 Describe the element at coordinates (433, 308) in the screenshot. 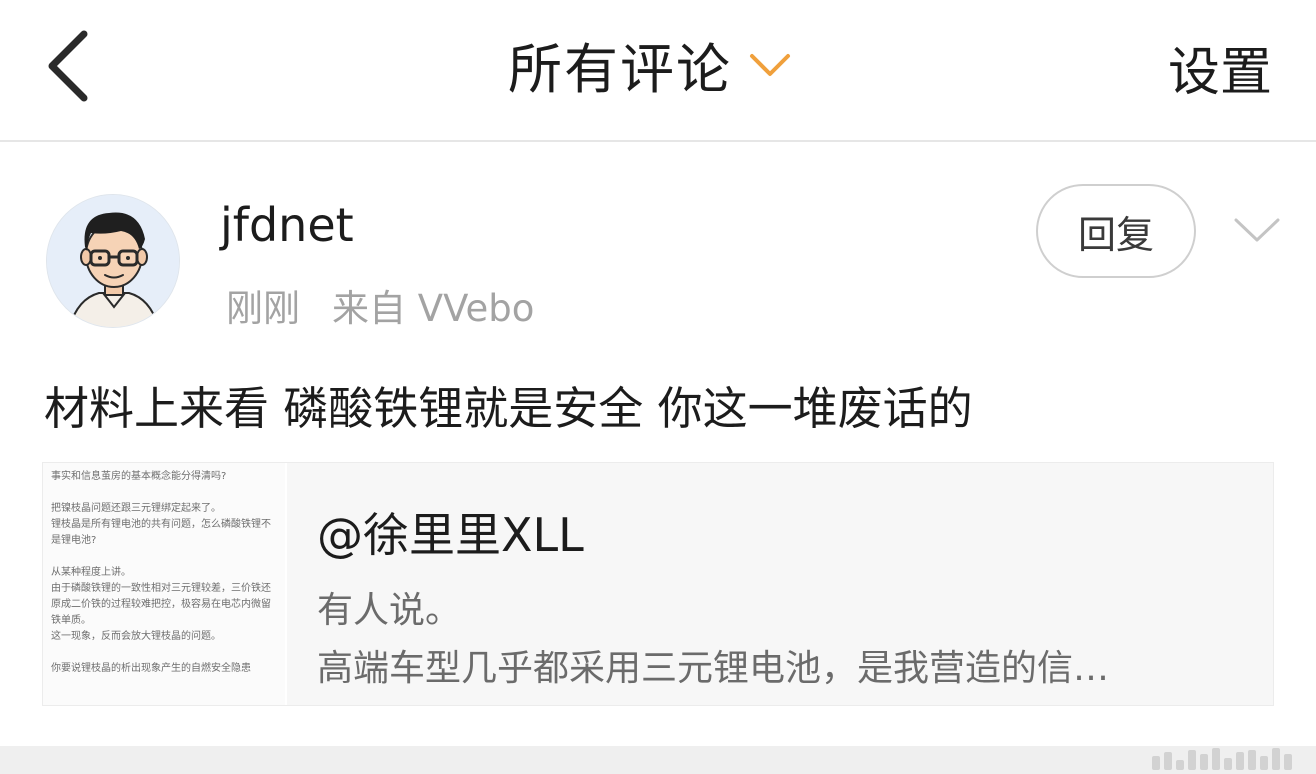

I see `comment-source: 来自 VVebo` at that location.